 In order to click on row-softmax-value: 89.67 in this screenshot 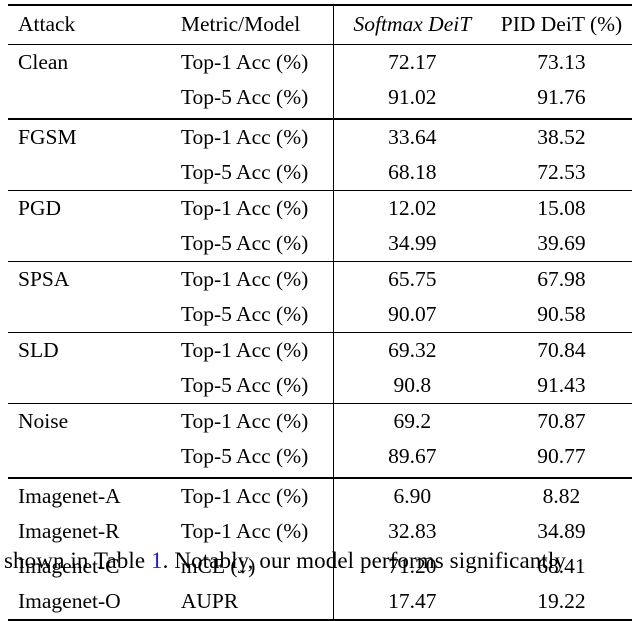, I will do `click(411, 456)`.